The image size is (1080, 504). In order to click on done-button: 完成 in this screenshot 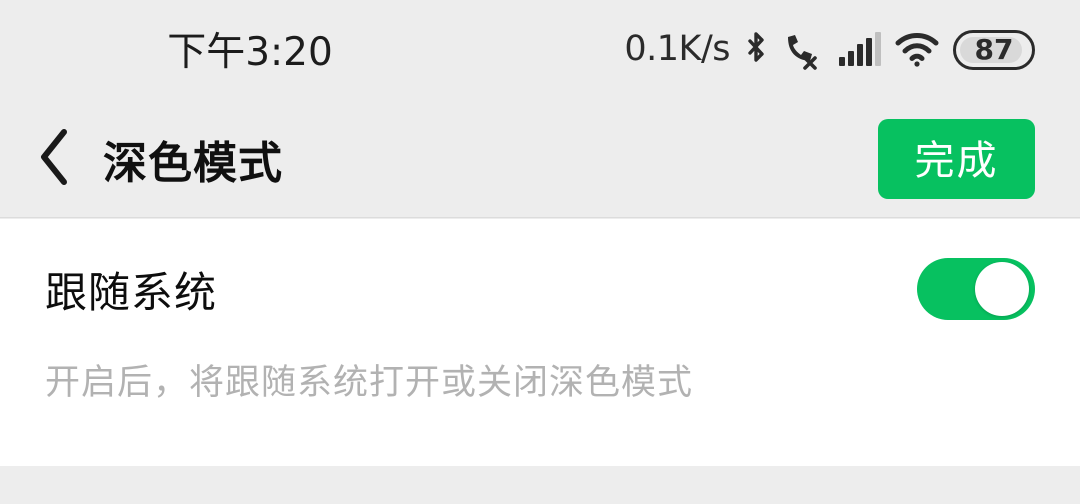, I will do `click(956, 158)`.